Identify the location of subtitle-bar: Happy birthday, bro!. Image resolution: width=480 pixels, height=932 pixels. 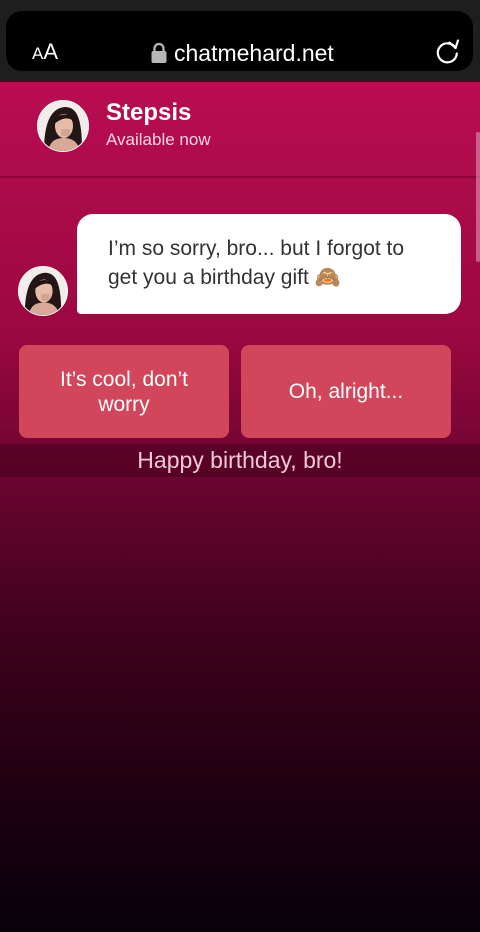
(240, 460).